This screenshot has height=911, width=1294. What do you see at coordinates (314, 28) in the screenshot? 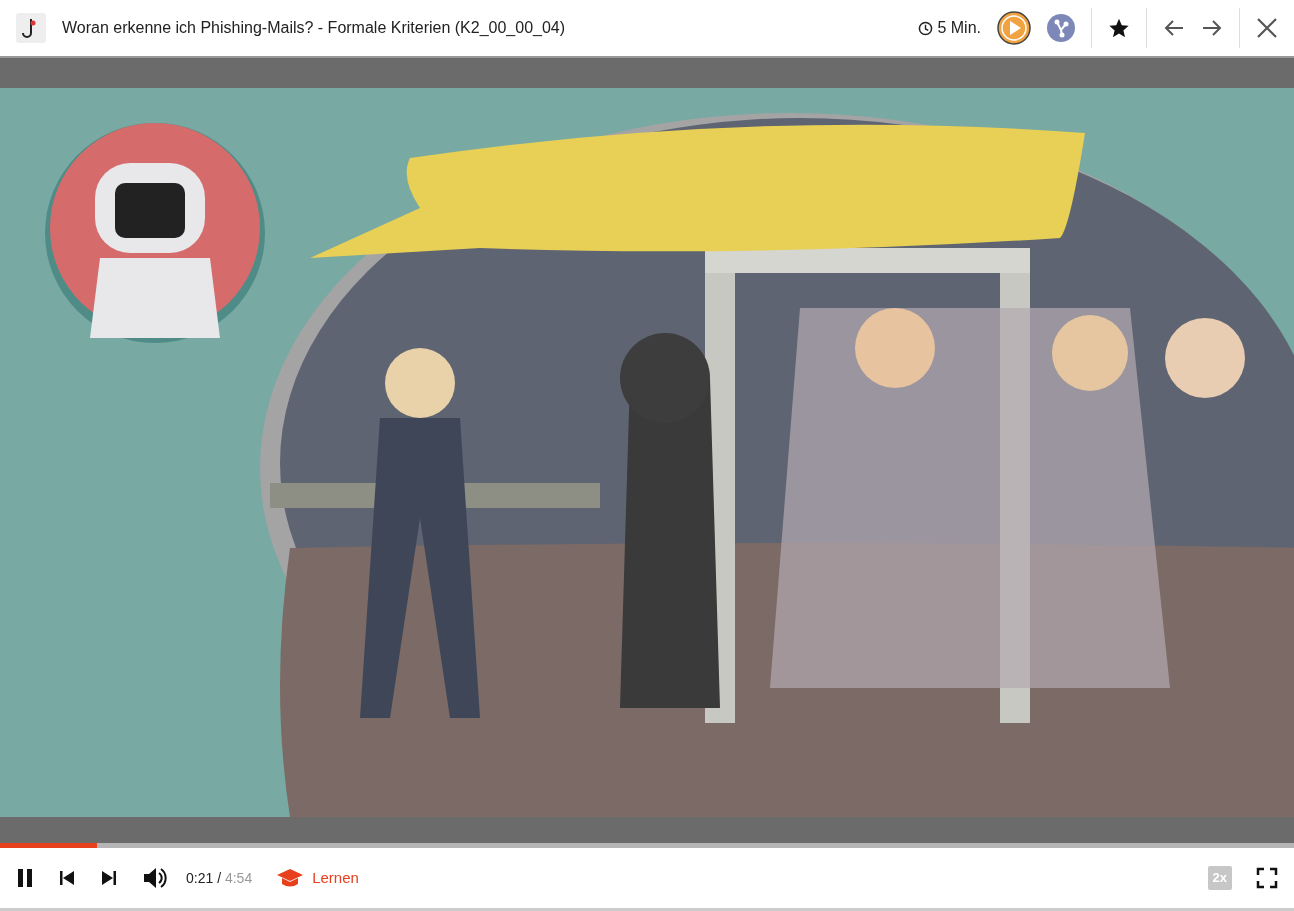
I see `window-title: Woran erkenne ich Phishing-Mails? - Formale Kriterien (K2_00_00_04)` at bounding box center [314, 28].